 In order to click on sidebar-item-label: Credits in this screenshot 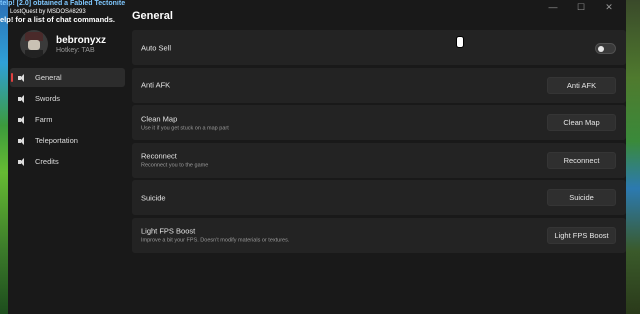, I will do `click(47, 161)`.